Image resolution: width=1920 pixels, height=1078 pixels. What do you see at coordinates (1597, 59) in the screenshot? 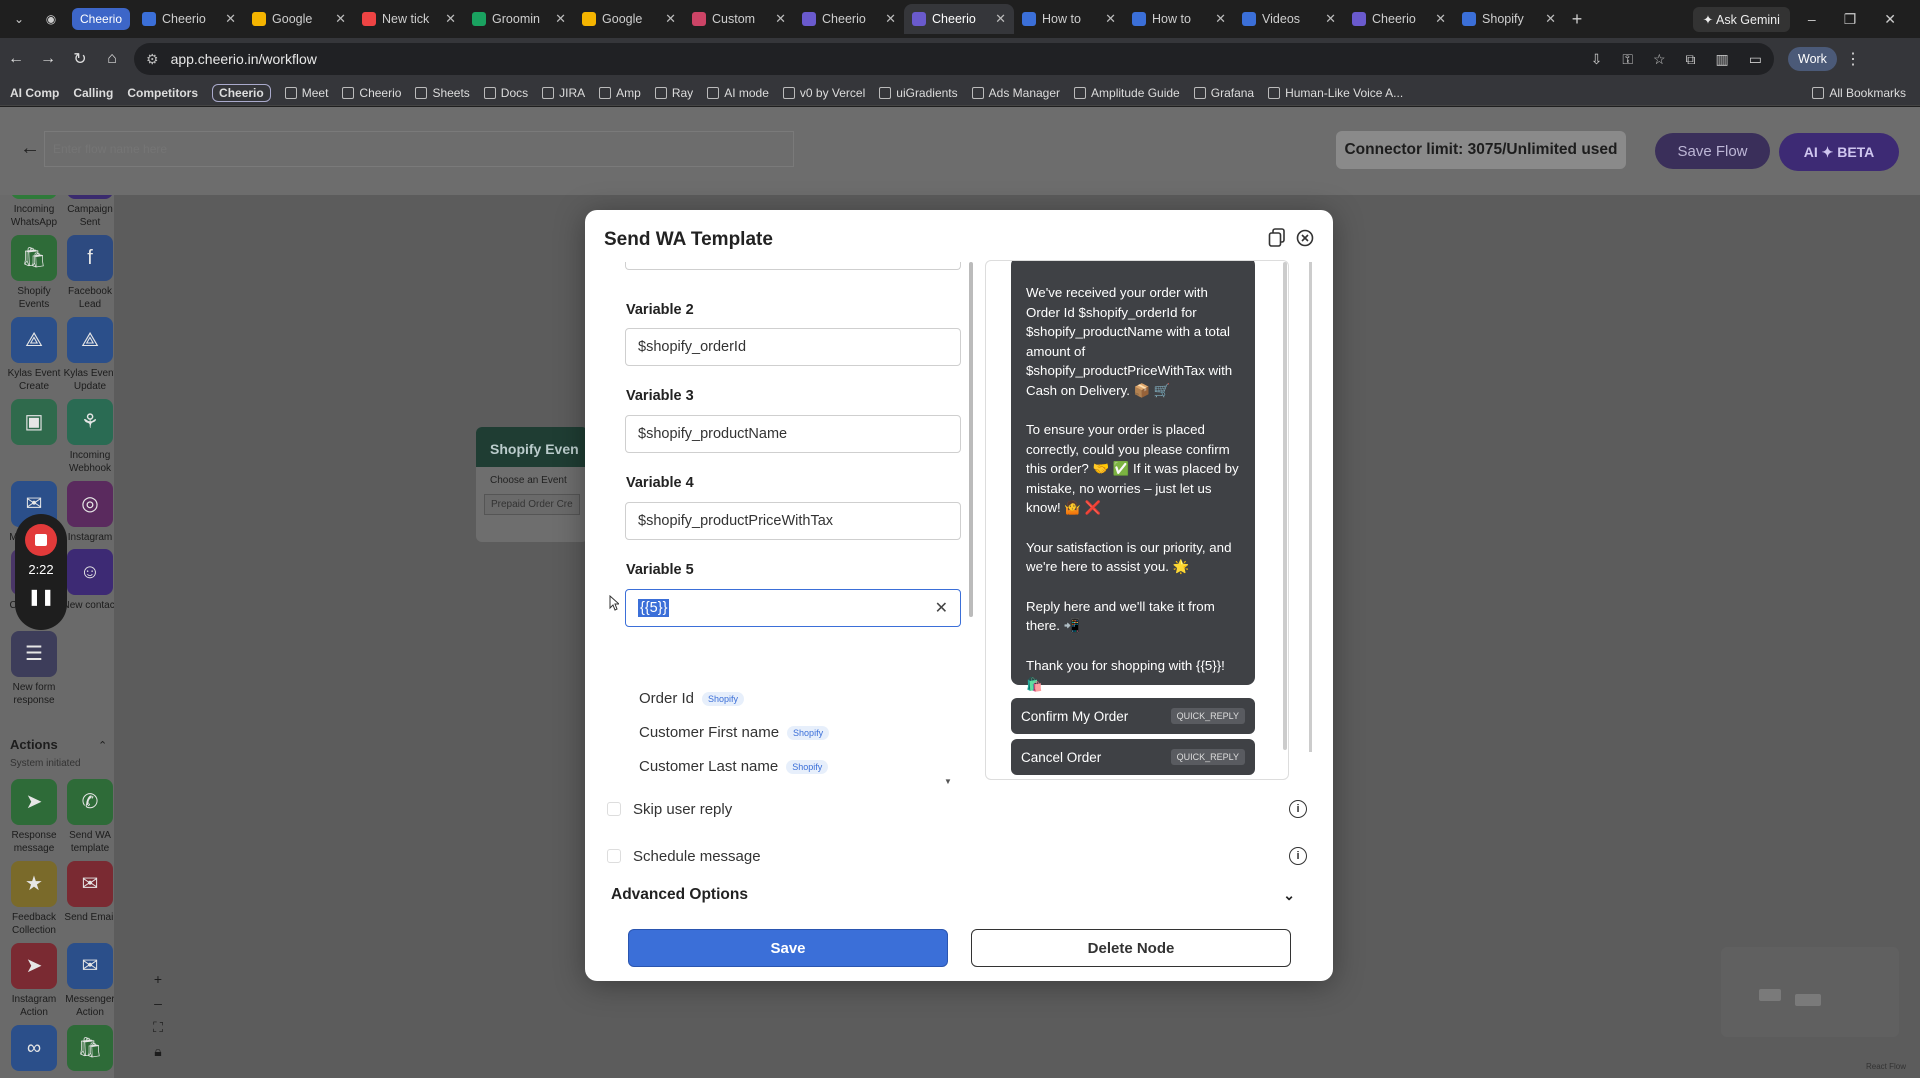
I see `install-icon: ⇩` at bounding box center [1597, 59].